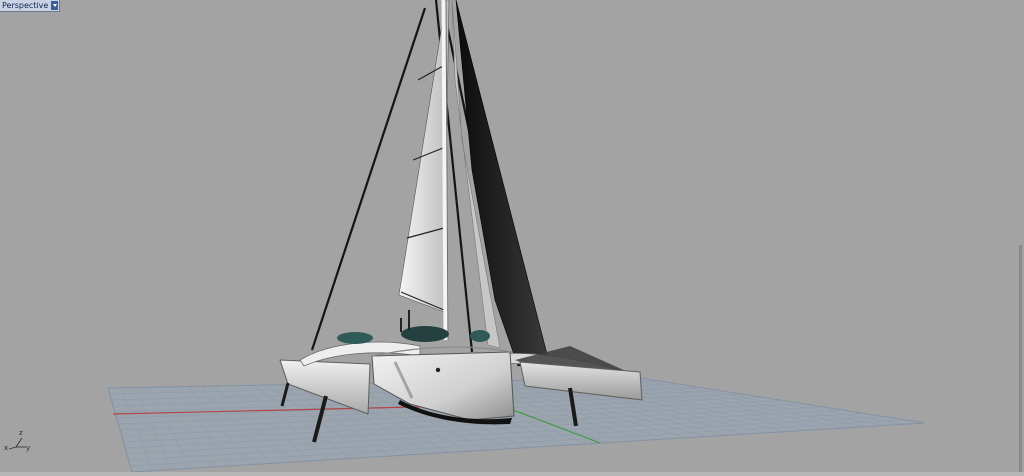 Image resolution: width=1024 pixels, height=476 pixels. I want to click on viewport-title-tab: Perspective, so click(30, 6).